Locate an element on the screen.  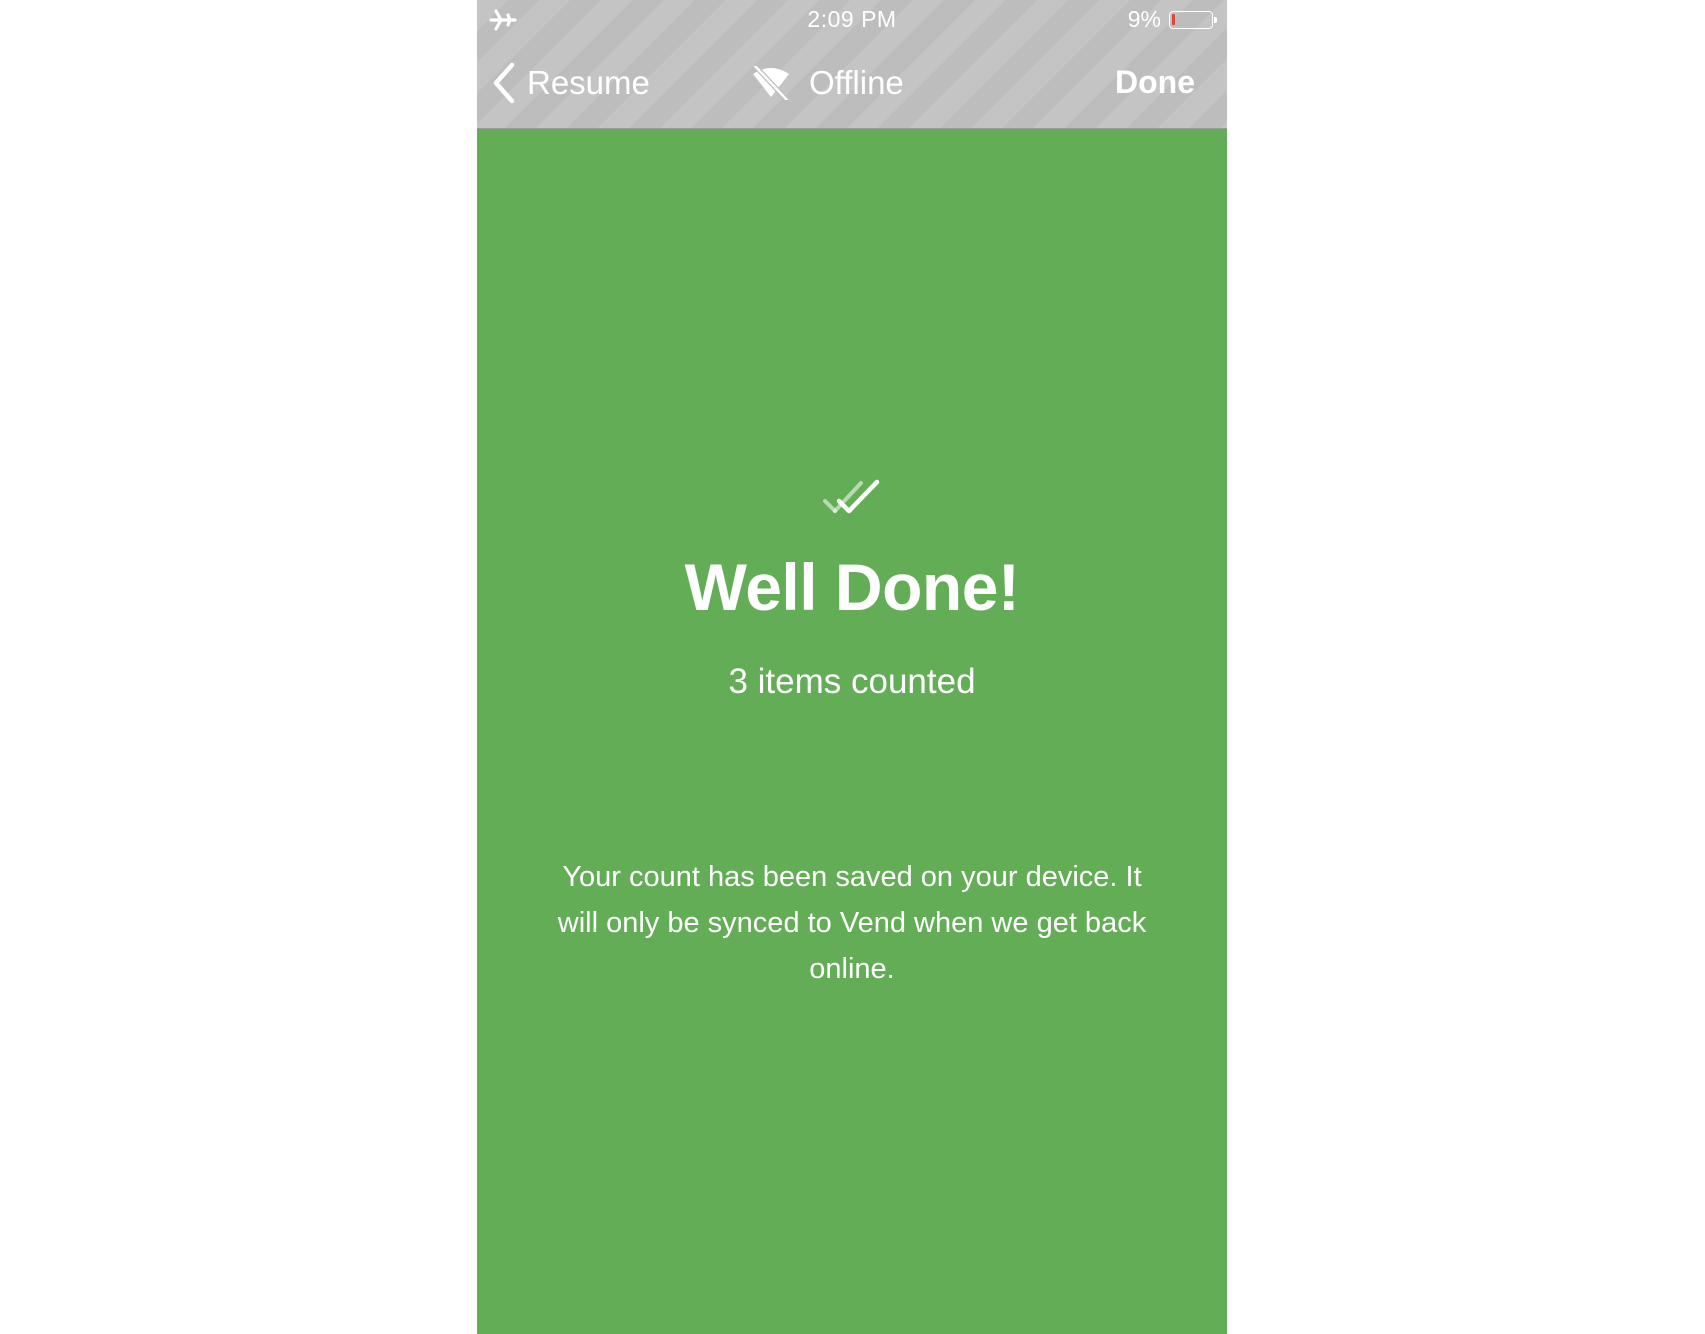
items-counted-text: 3 items counted is located at coordinates (852, 681).